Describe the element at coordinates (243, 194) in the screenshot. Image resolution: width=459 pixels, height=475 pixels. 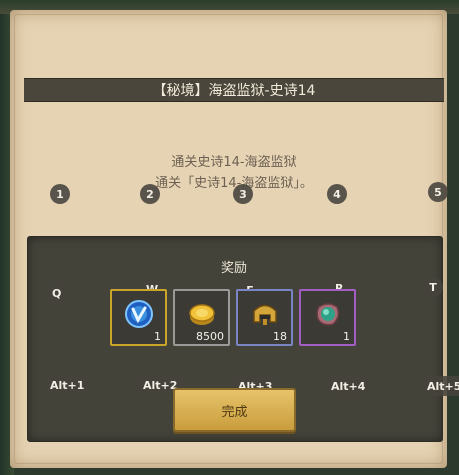
I see `hotkey-3: 3` at that location.